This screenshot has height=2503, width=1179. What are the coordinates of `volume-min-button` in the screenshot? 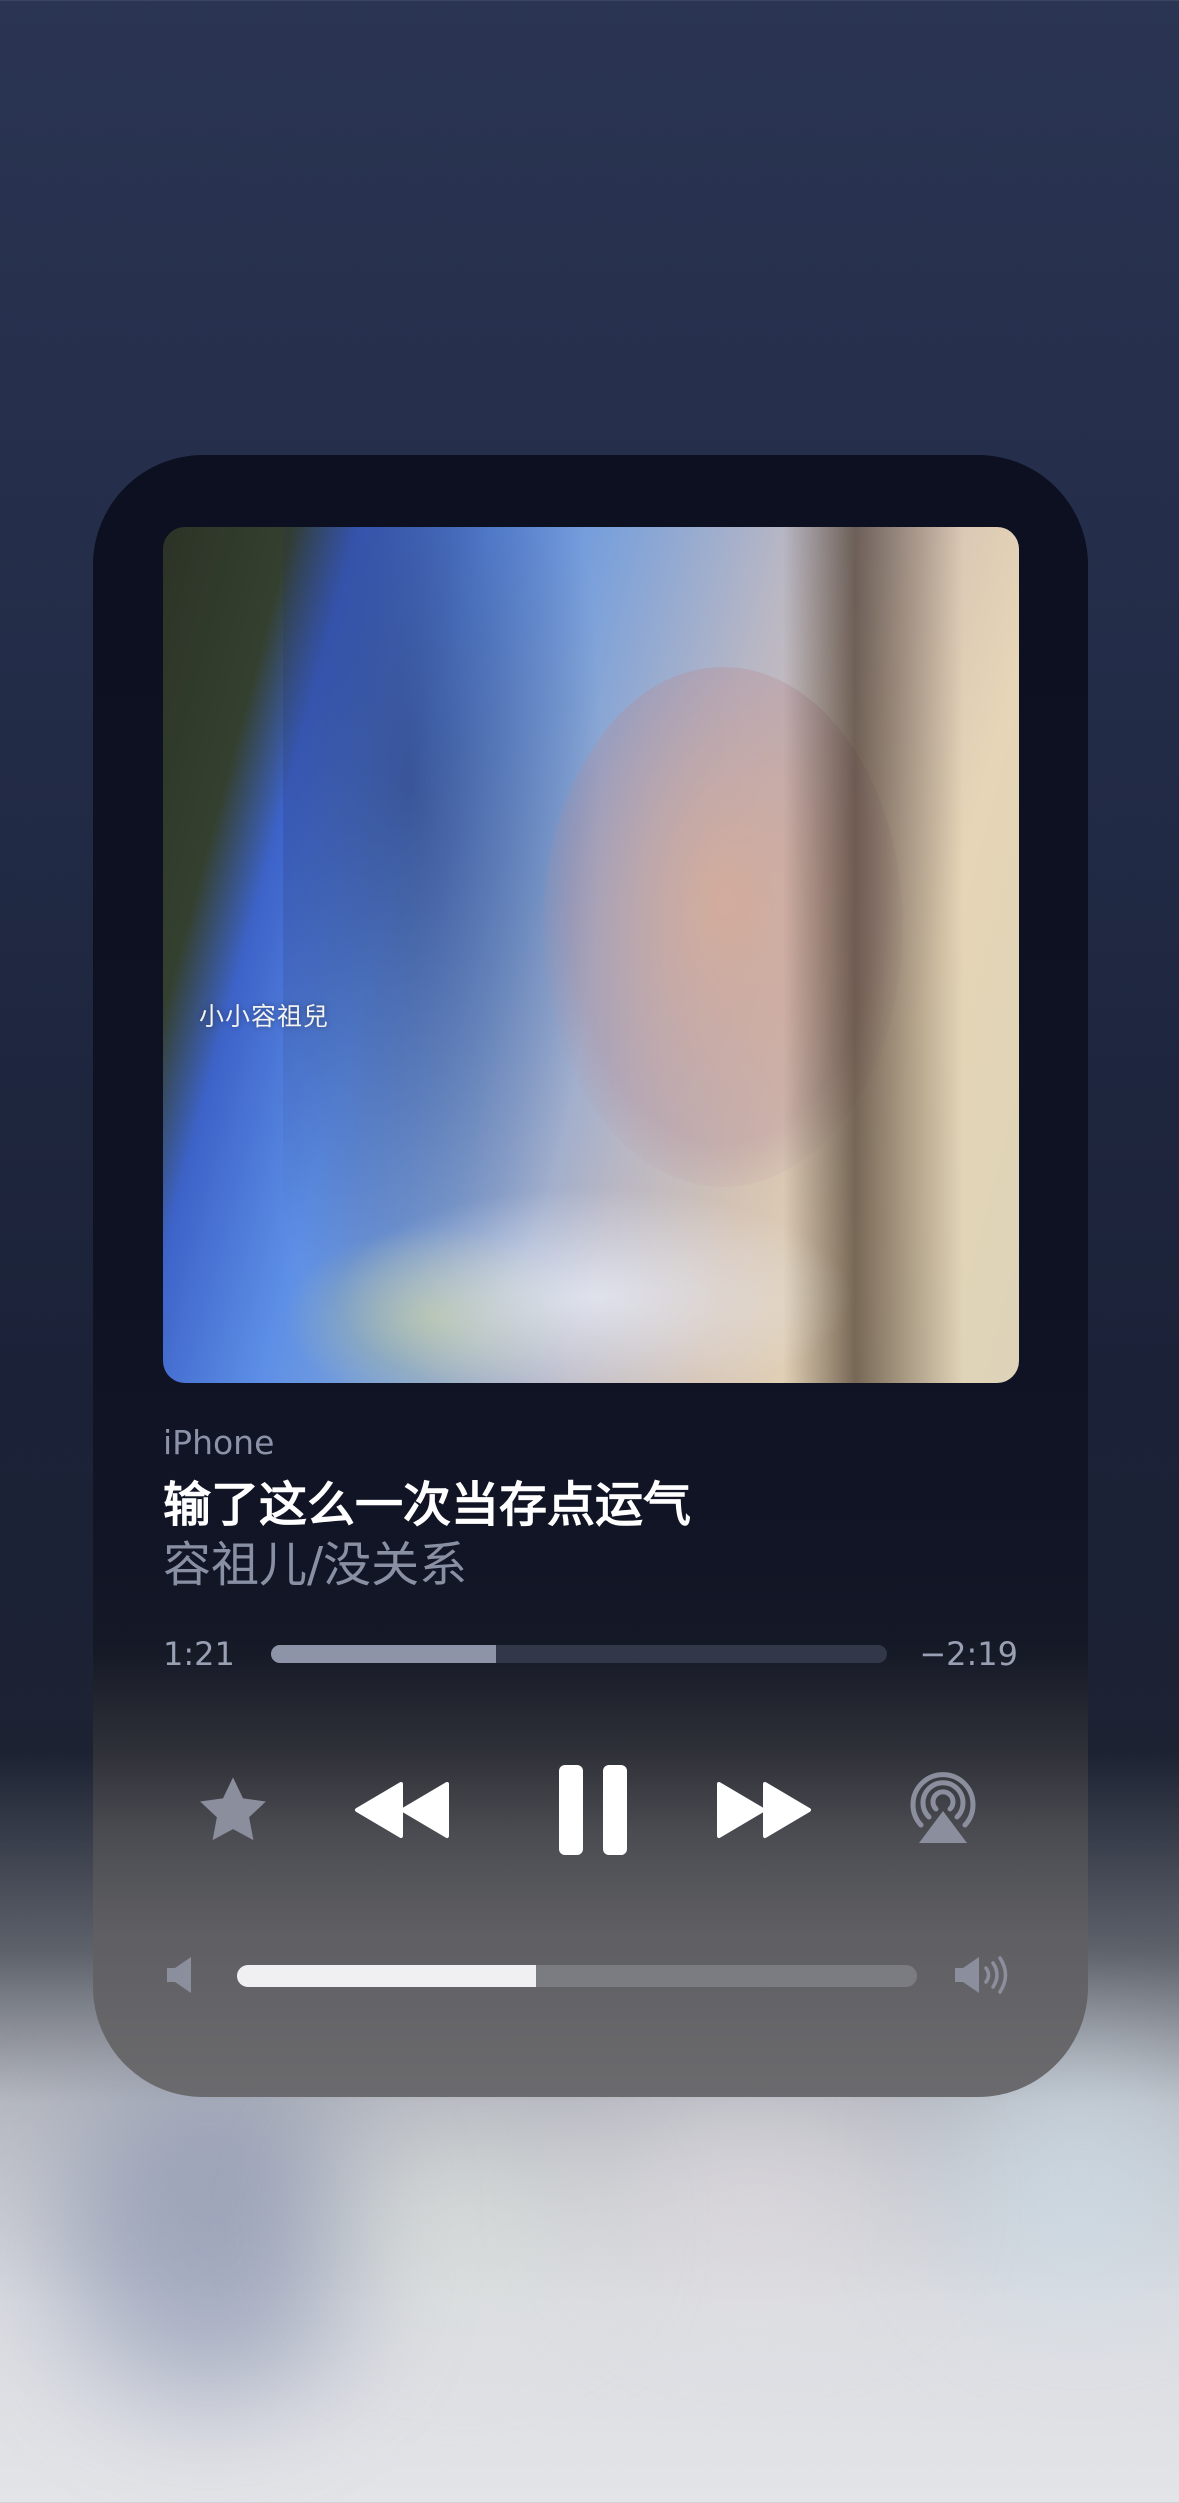 It's located at (180, 1975).